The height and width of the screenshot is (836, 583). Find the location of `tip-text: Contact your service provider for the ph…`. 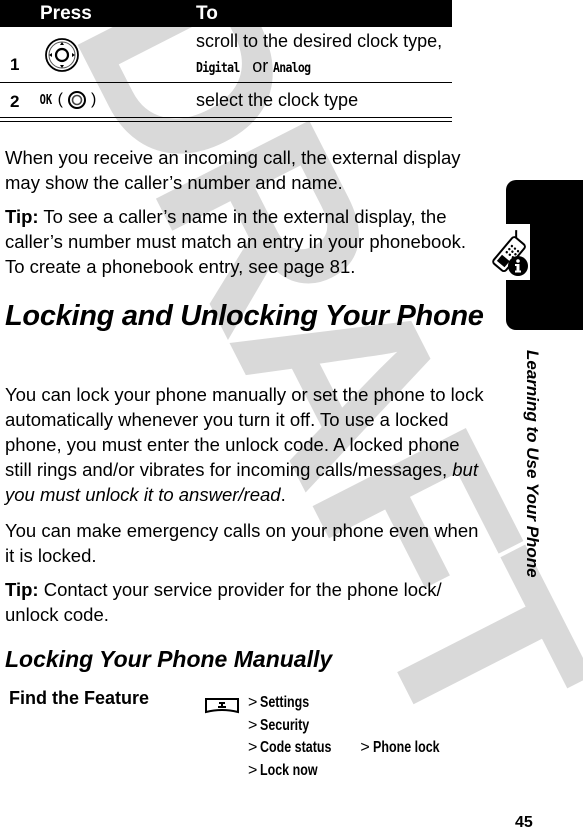

tip-text: Contact your service provider for the ph… is located at coordinates (223, 602).